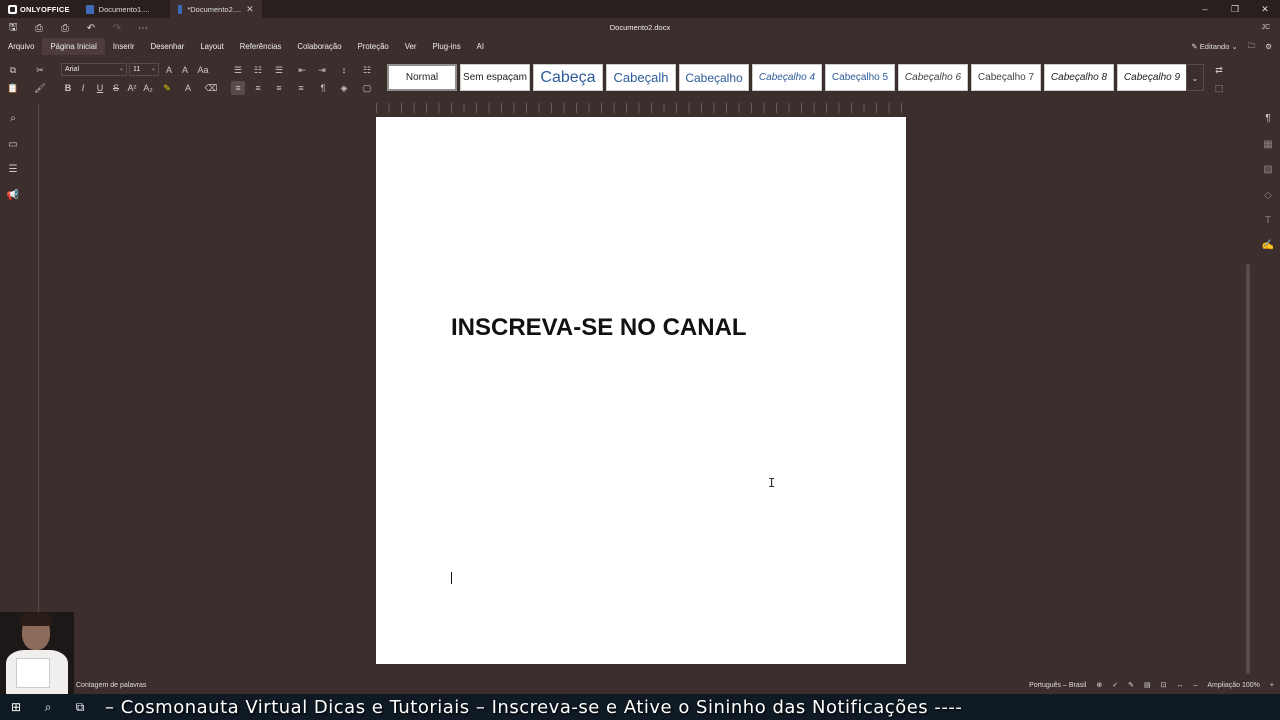 This screenshot has width=1280, height=720. Describe the element at coordinates (13, 170) in the screenshot. I see `navigation-icon: ☰` at that location.